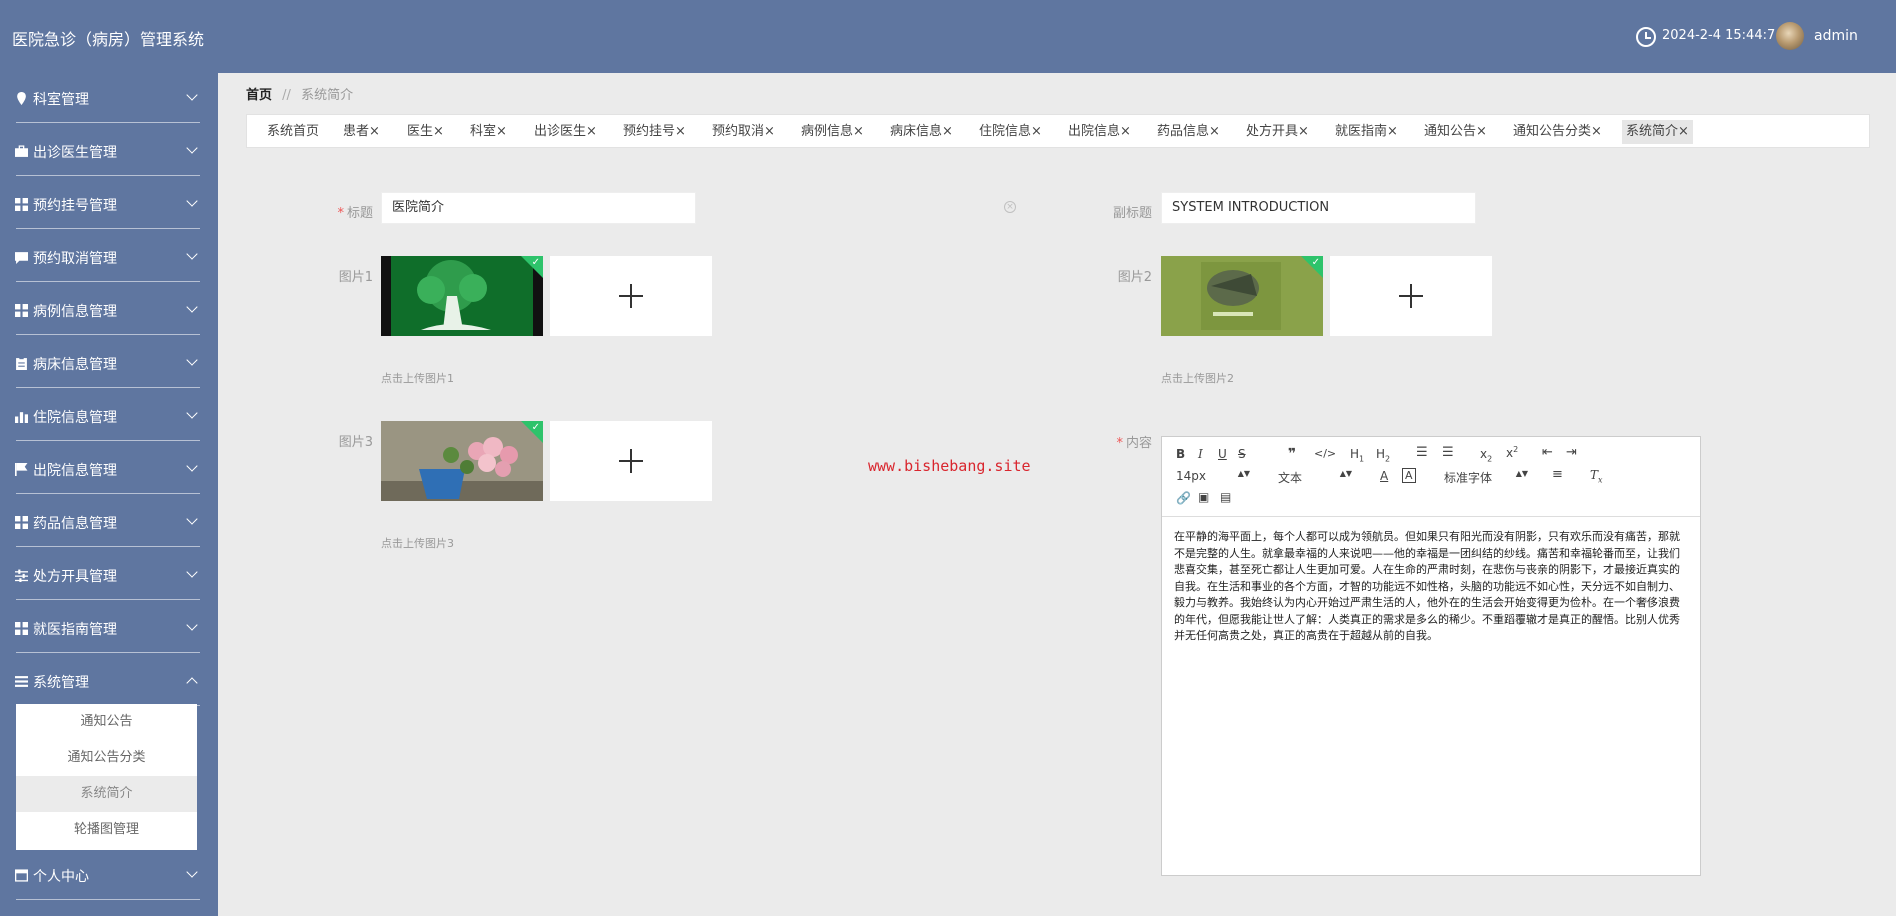 The height and width of the screenshot is (916, 1896). I want to click on tab-inpatient: 住院信息×, so click(1010, 132).